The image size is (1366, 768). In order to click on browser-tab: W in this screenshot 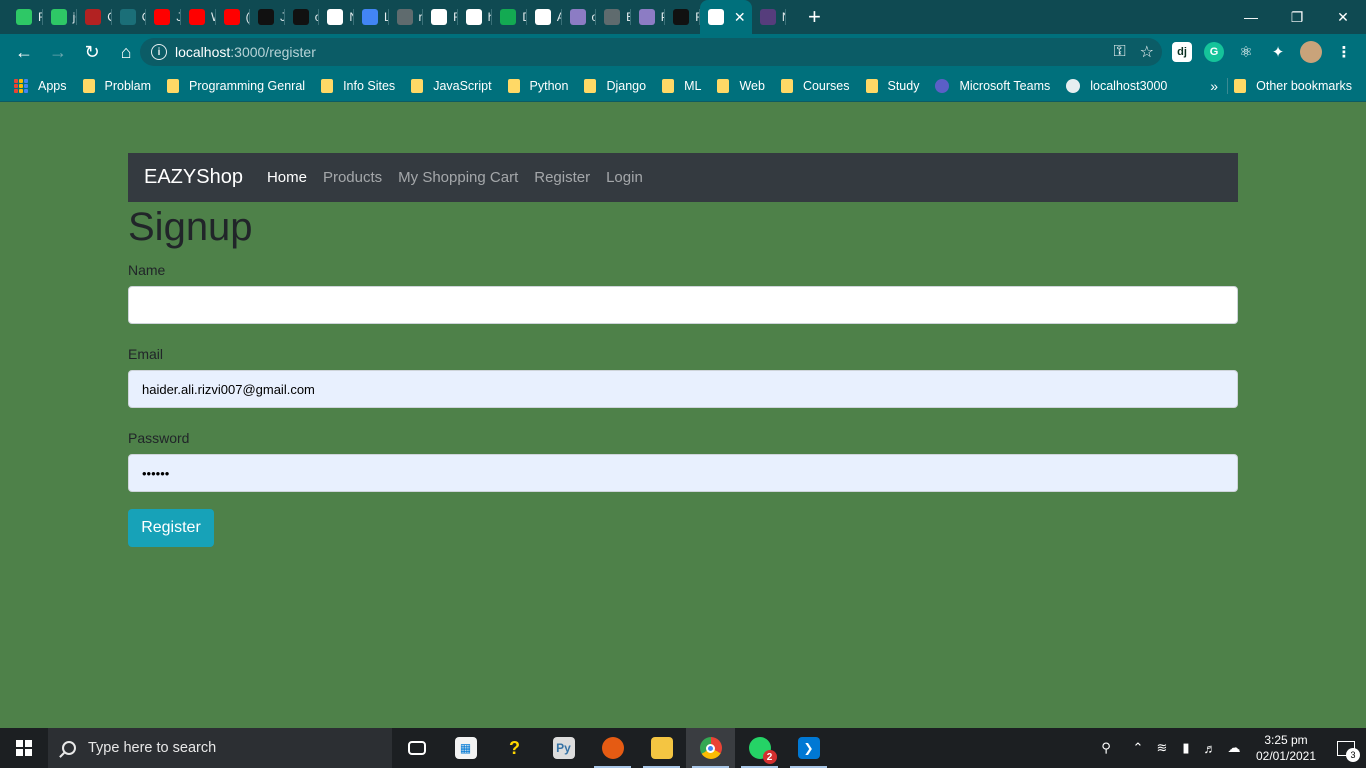, I will do `click(198, 17)`.